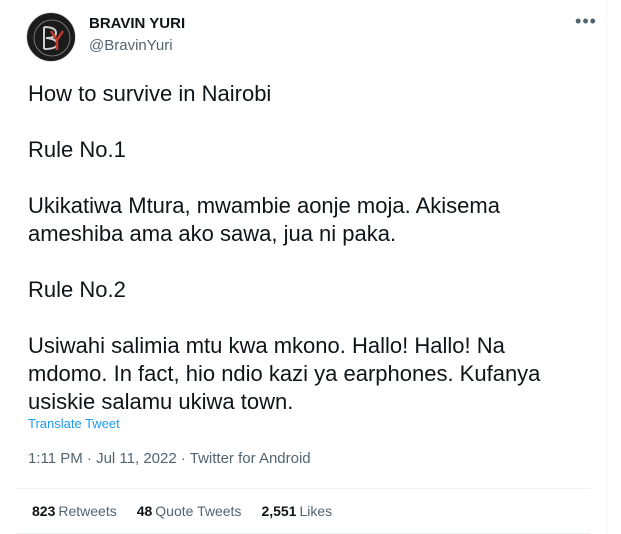 The image size is (621, 534). I want to click on engagement-stats: 823 Retweets 48 Quote Tweets 2,551 Likes, so click(182, 511).